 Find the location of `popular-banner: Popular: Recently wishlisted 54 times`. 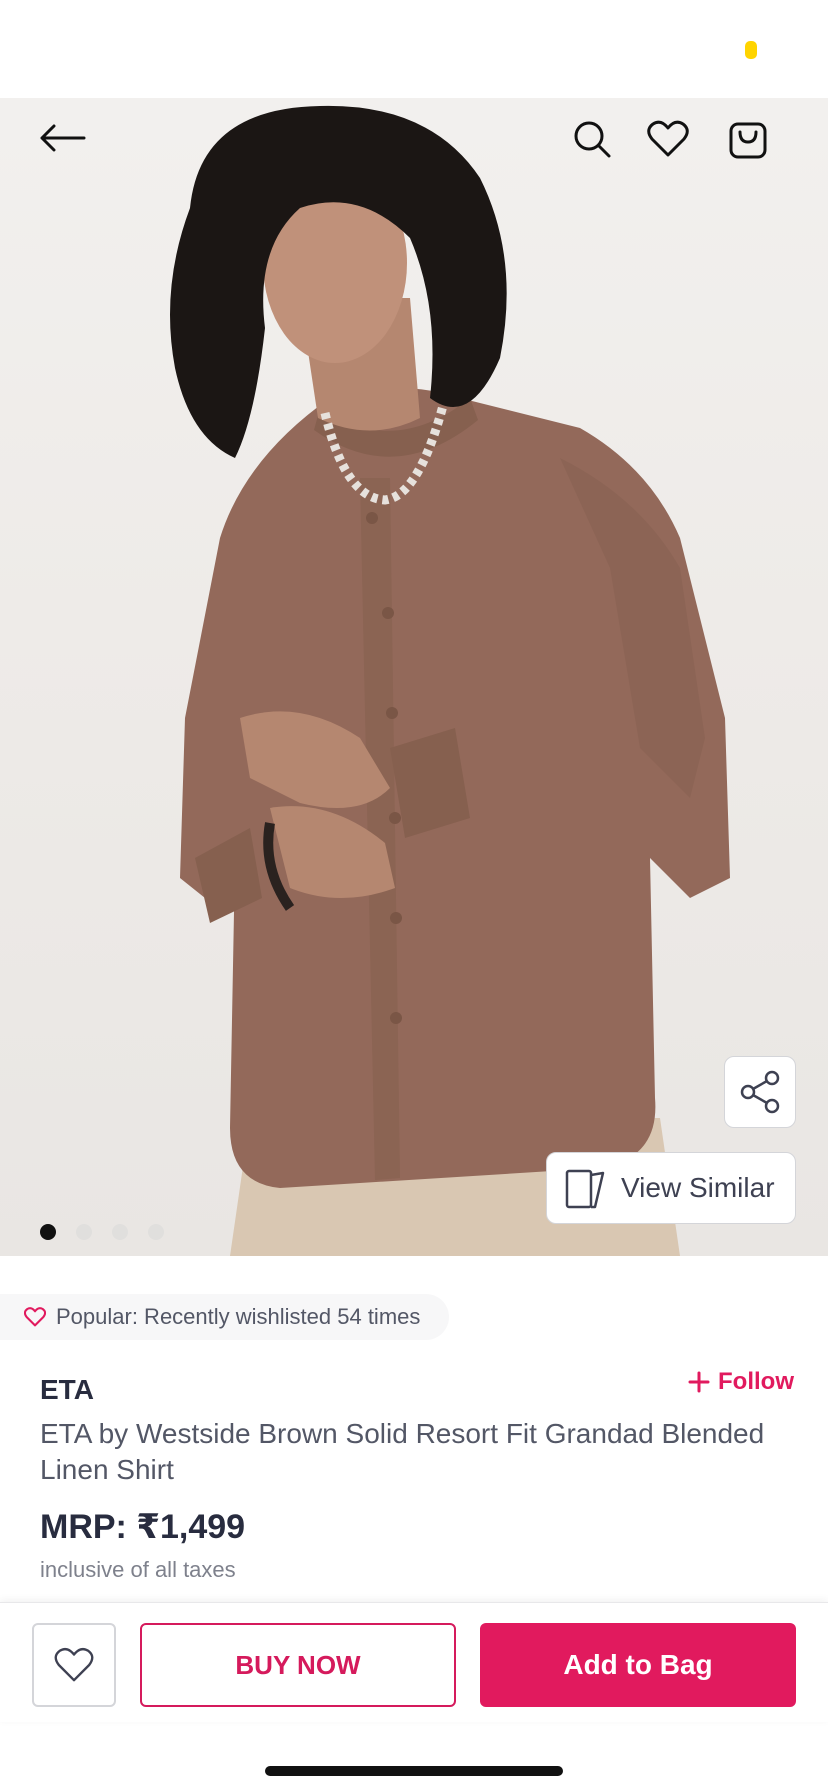

popular-banner: Popular: Recently wishlisted 54 times is located at coordinates (224, 1317).